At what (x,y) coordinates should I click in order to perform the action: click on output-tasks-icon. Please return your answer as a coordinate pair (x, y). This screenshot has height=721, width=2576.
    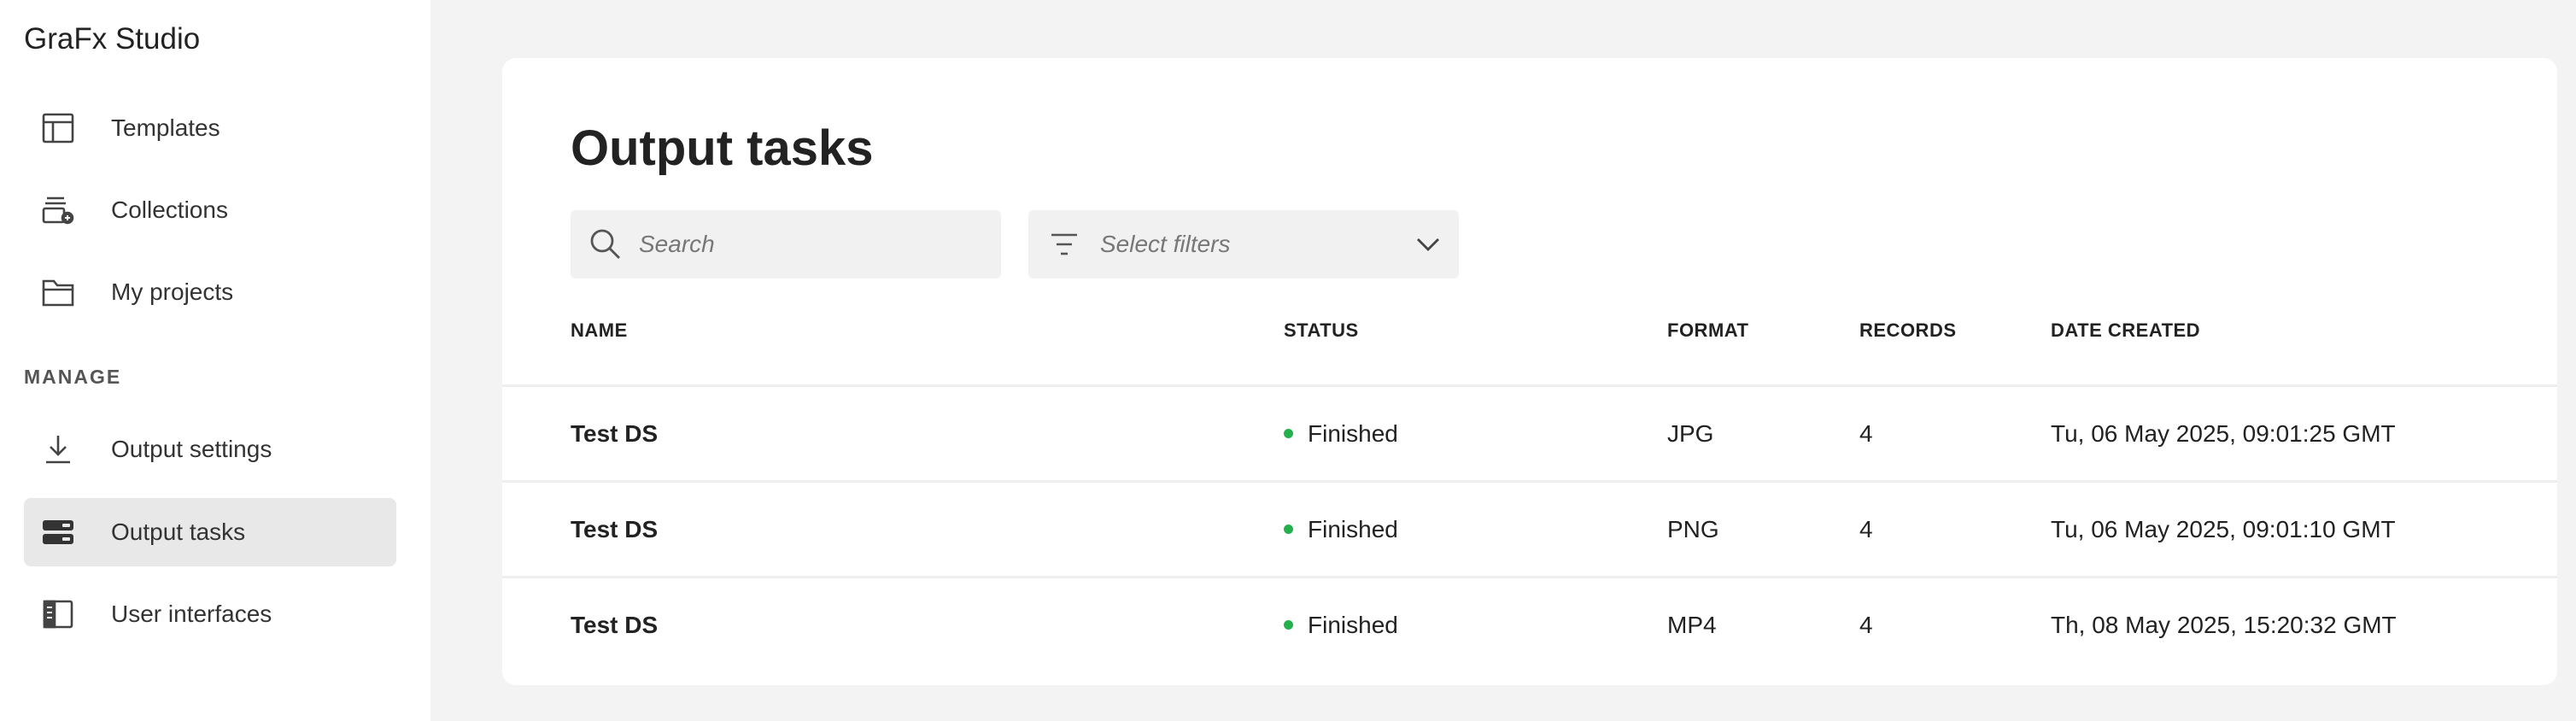
    Looking at the image, I should click on (58, 532).